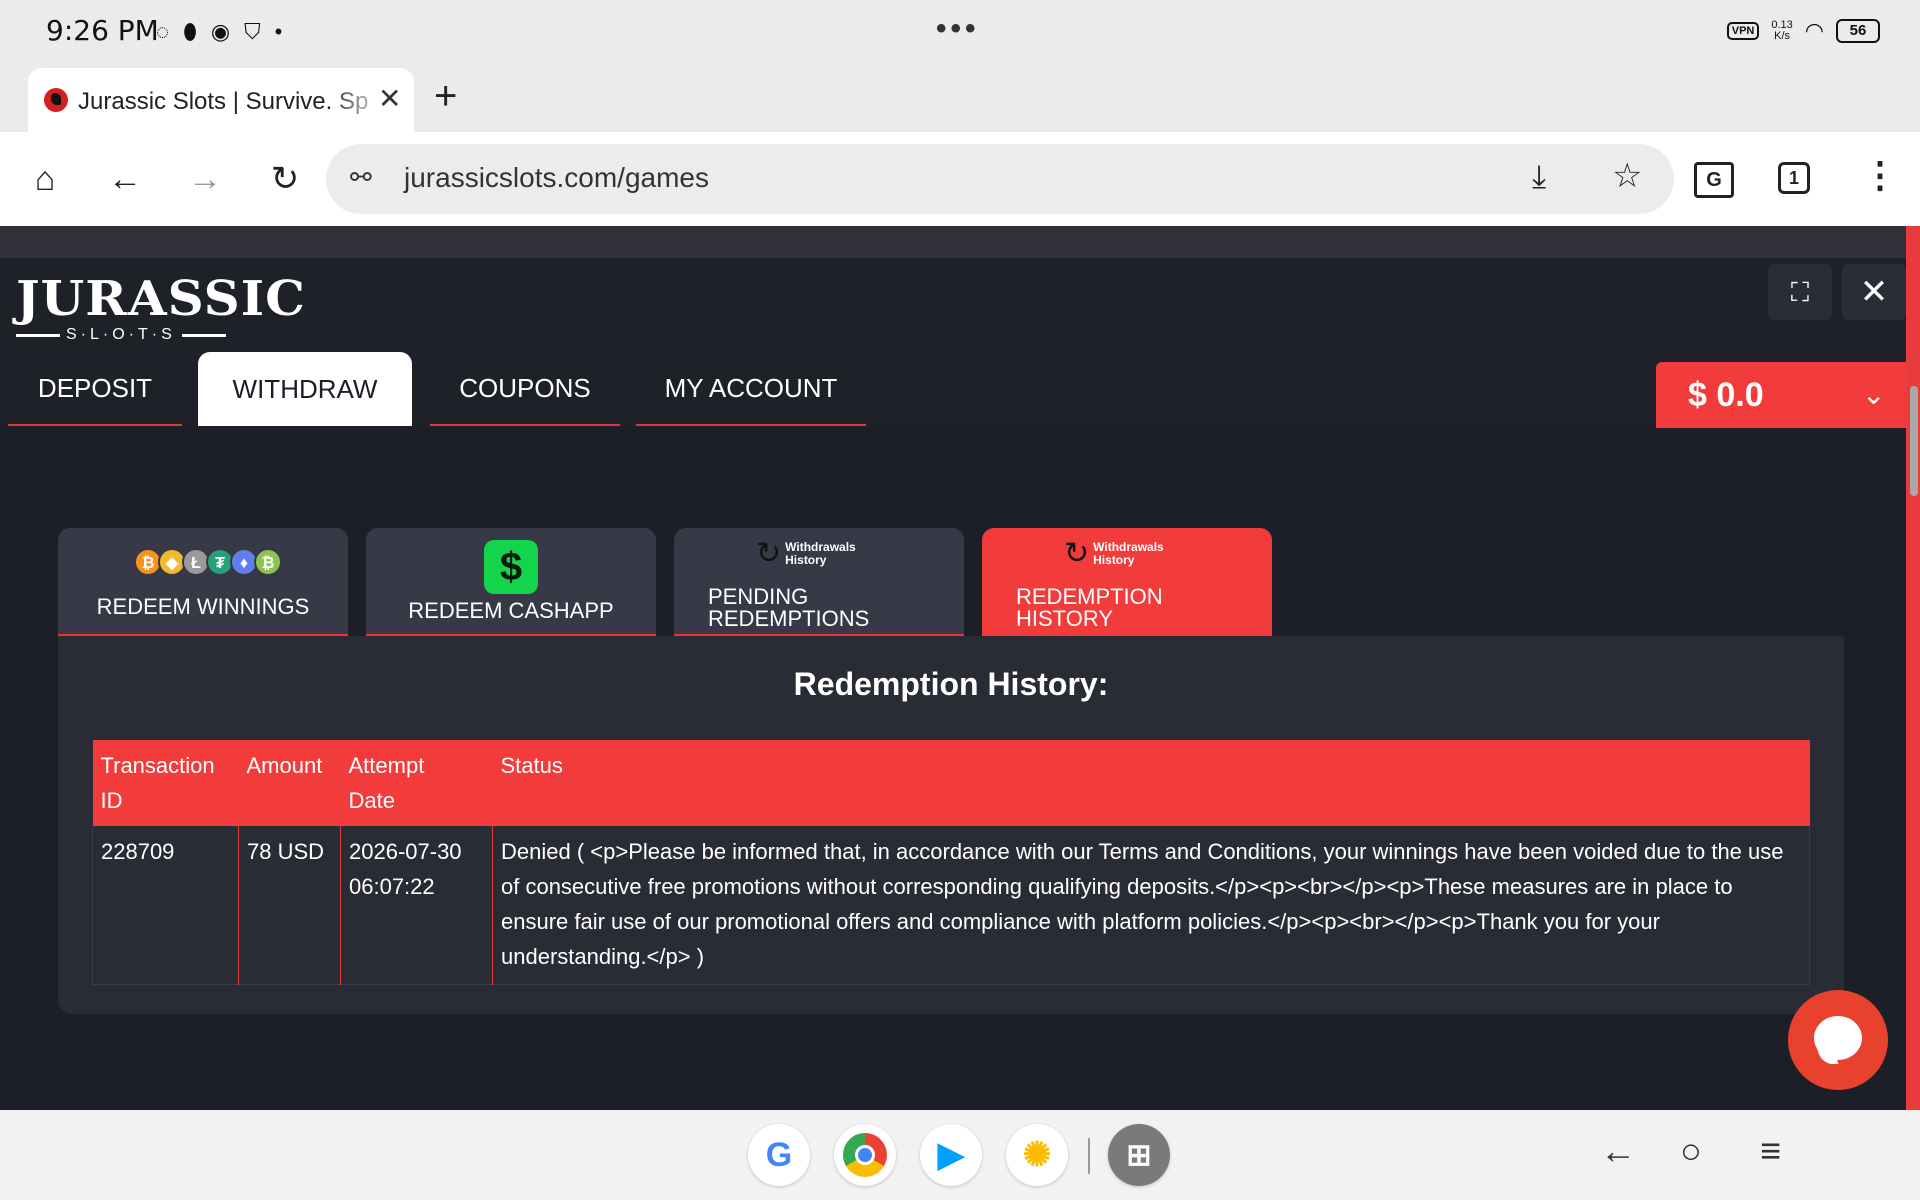  I want to click on system-icons: VPN 0.13 K/s ◠ 56, so click(1803, 31).